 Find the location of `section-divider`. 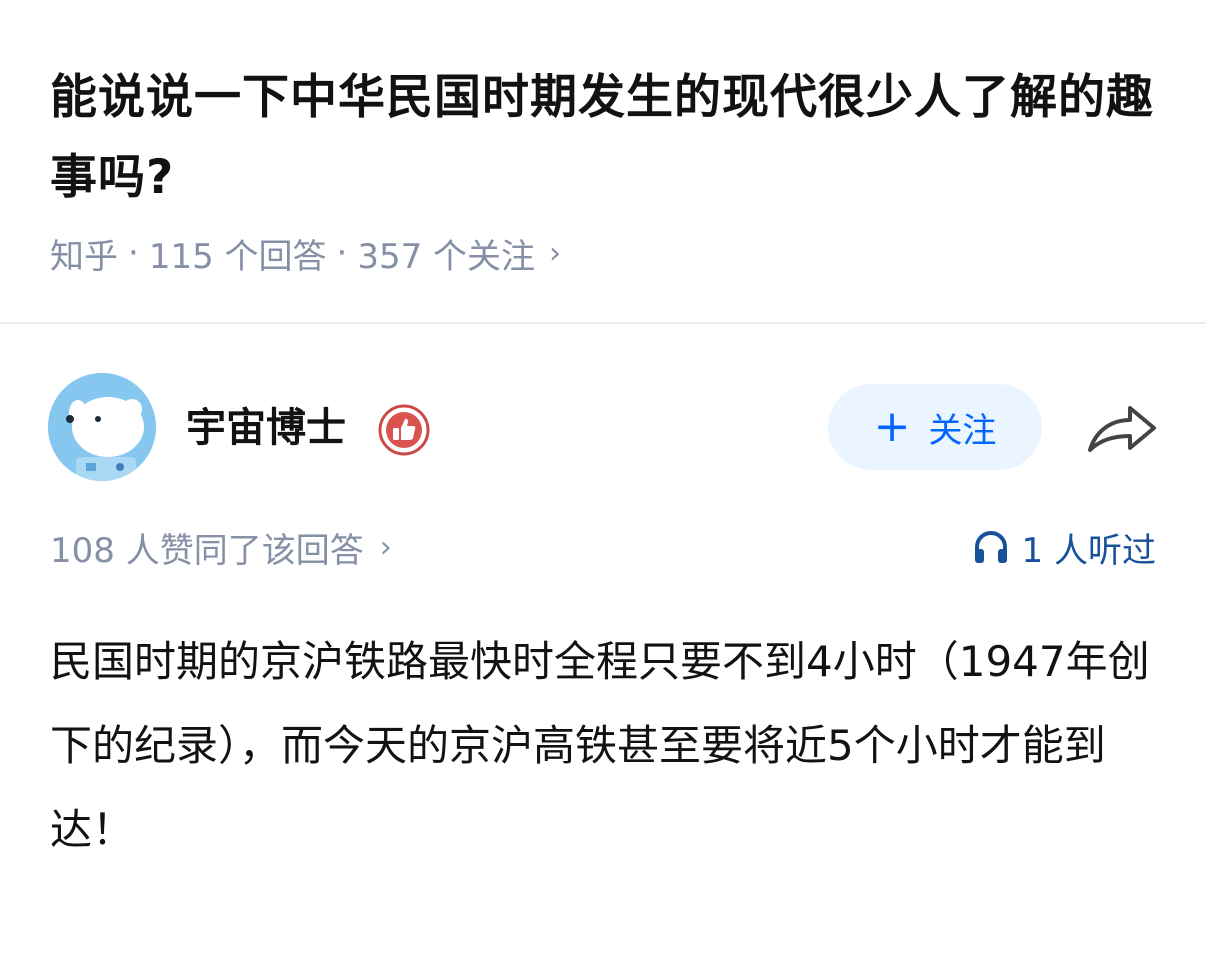

section-divider is located at coordinates (603, 323).